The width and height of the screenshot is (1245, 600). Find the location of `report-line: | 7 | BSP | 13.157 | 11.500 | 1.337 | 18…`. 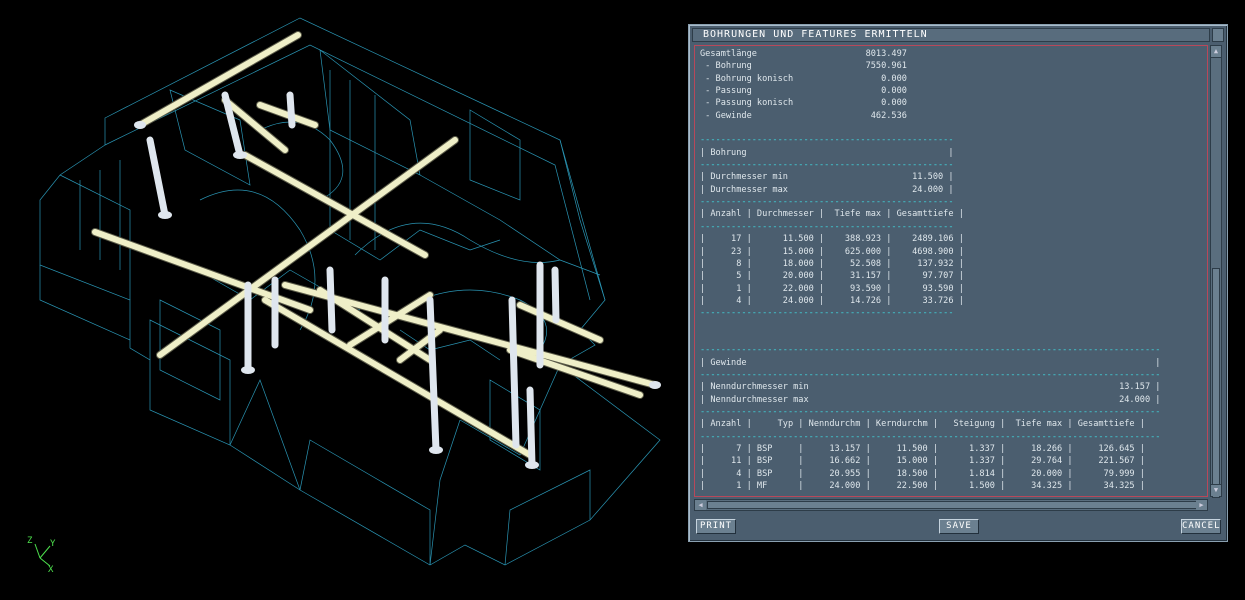

report-line: | 7 | BSP | 13.157 | 11.500 | 1.337 | 18… is located at coordinates (922, 449).